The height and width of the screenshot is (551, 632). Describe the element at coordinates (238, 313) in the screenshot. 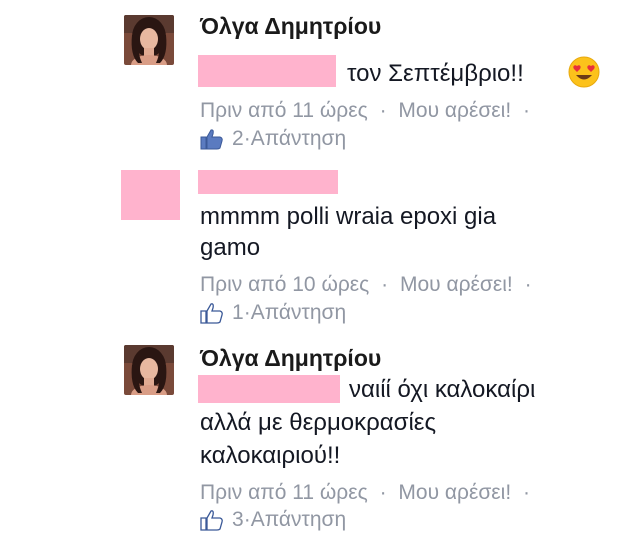

I see `like-count: 1` at that location.